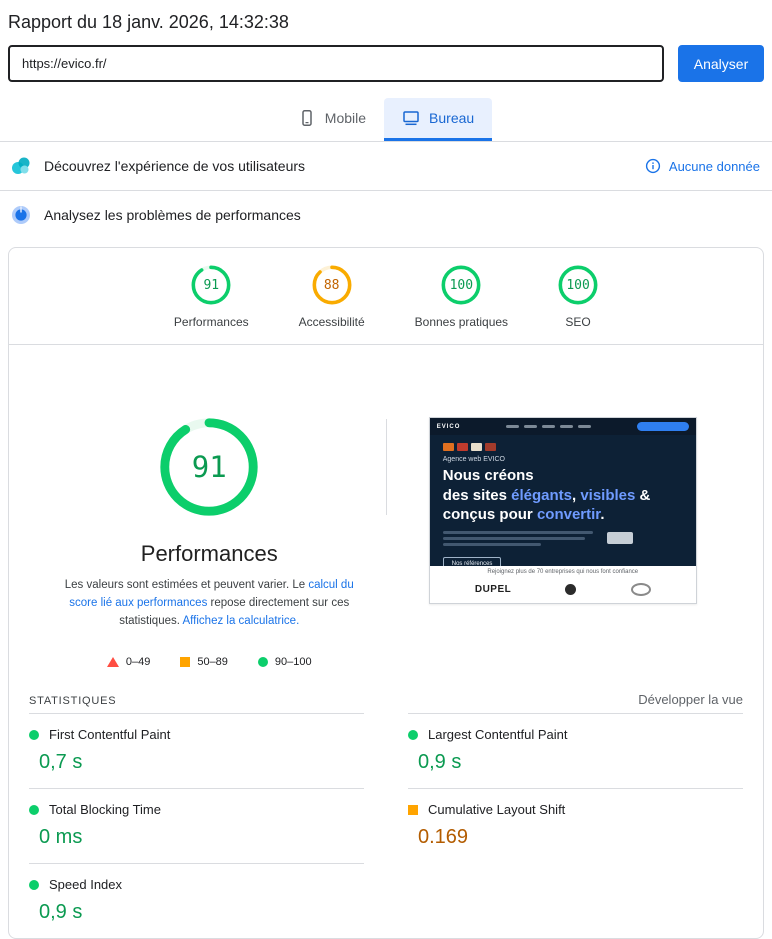  Describe the element at coordinates (640, 589) in the screenshot. I see `oval-logo` at that location.